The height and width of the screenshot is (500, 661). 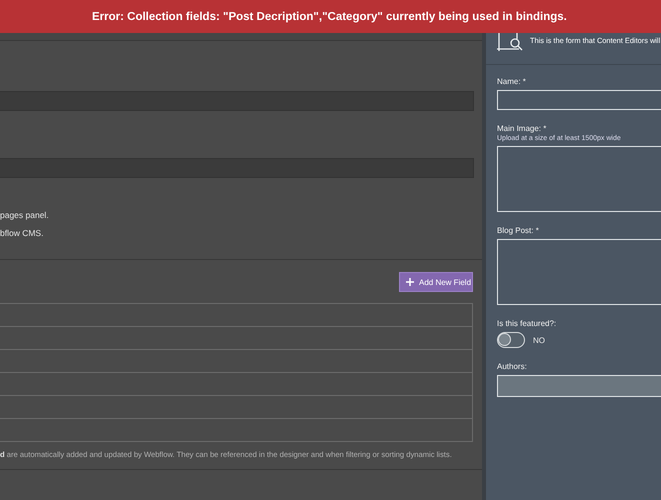 I want to click on help-text: bflow CMS., so click(x=22, y=233).